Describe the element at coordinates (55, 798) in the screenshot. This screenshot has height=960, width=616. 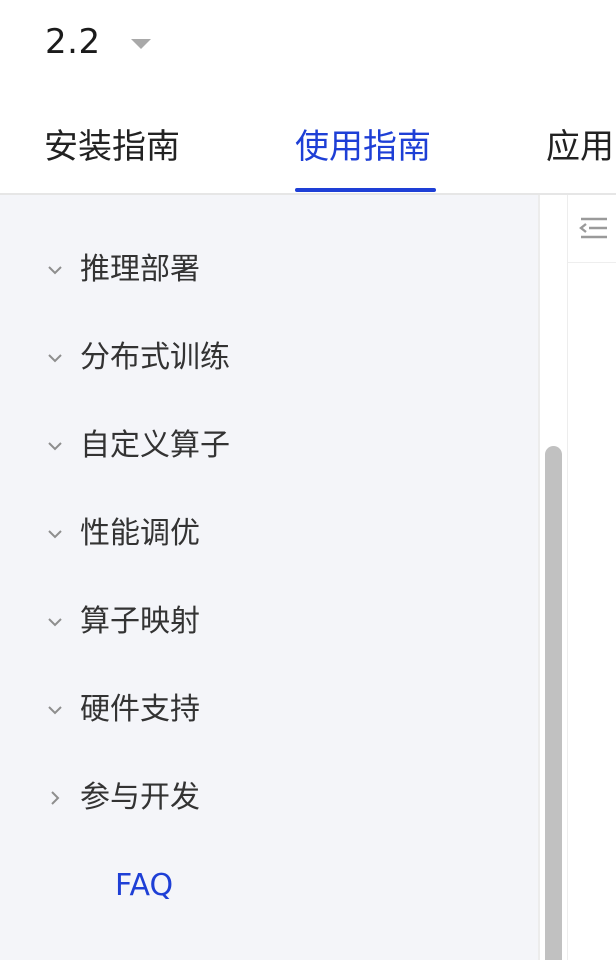
I see `chevron-right-icon` at that location.